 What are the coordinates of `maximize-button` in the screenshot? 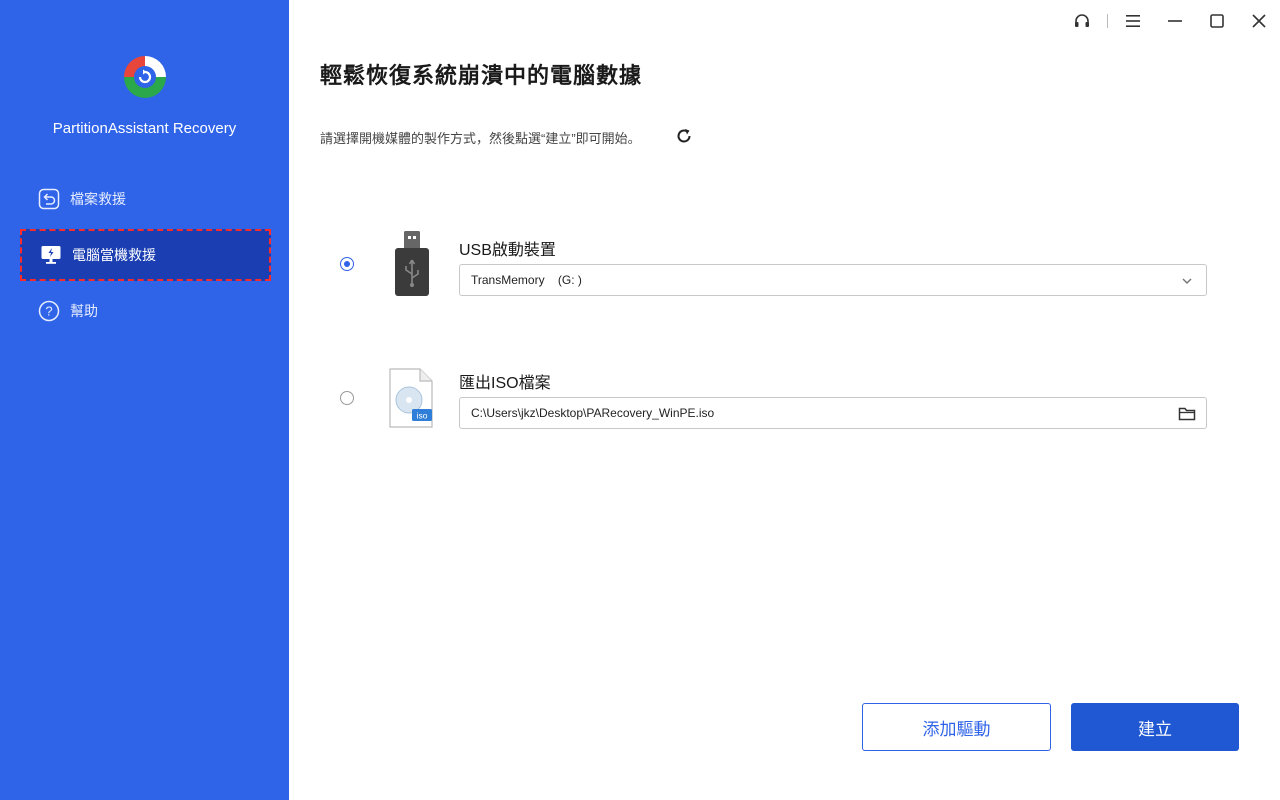 It's located at (1217, 21).